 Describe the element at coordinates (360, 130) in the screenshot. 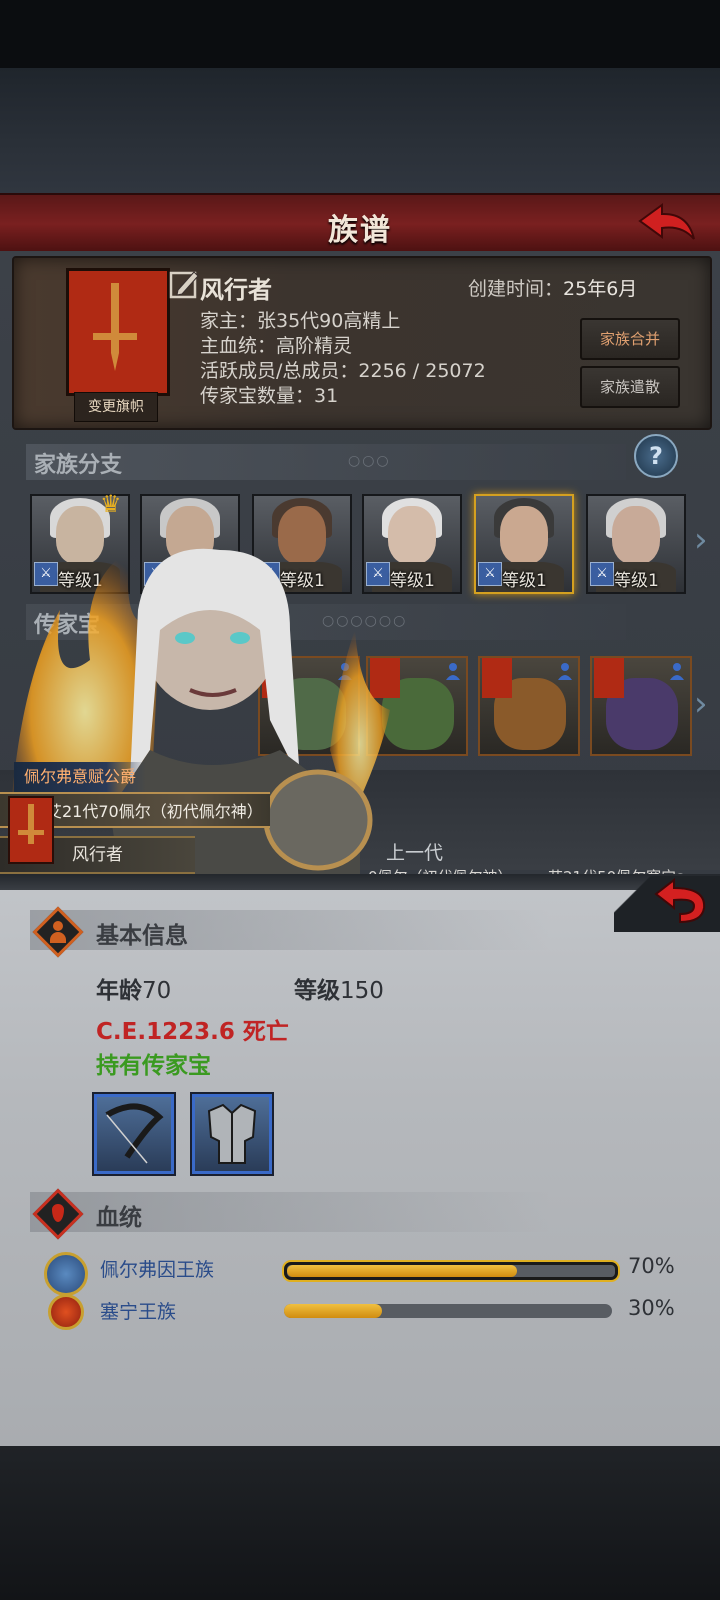

I see `top-backdrop` at that location.